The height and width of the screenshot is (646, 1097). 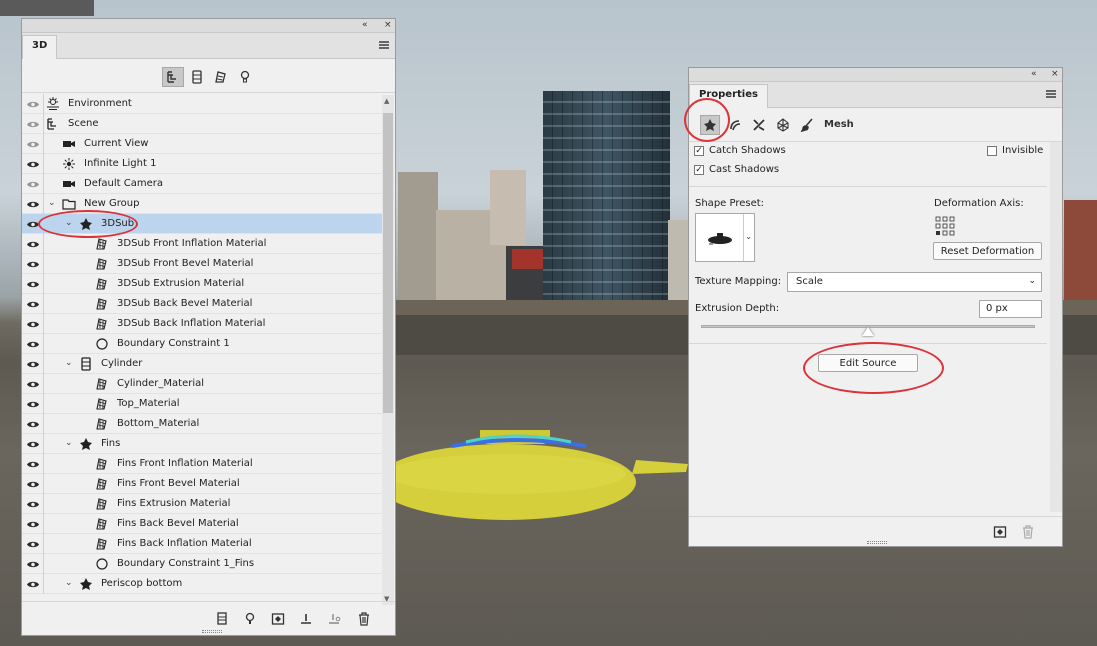 What do you see at coordinates (914, 282) in the screenshot?
I see `texture-mapping-select: Scale ⌄` at bounding box center [914, 282].